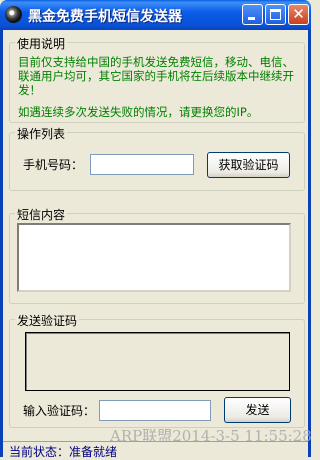  I want to click on phone-label: 手机号码：, so click(53, 165).